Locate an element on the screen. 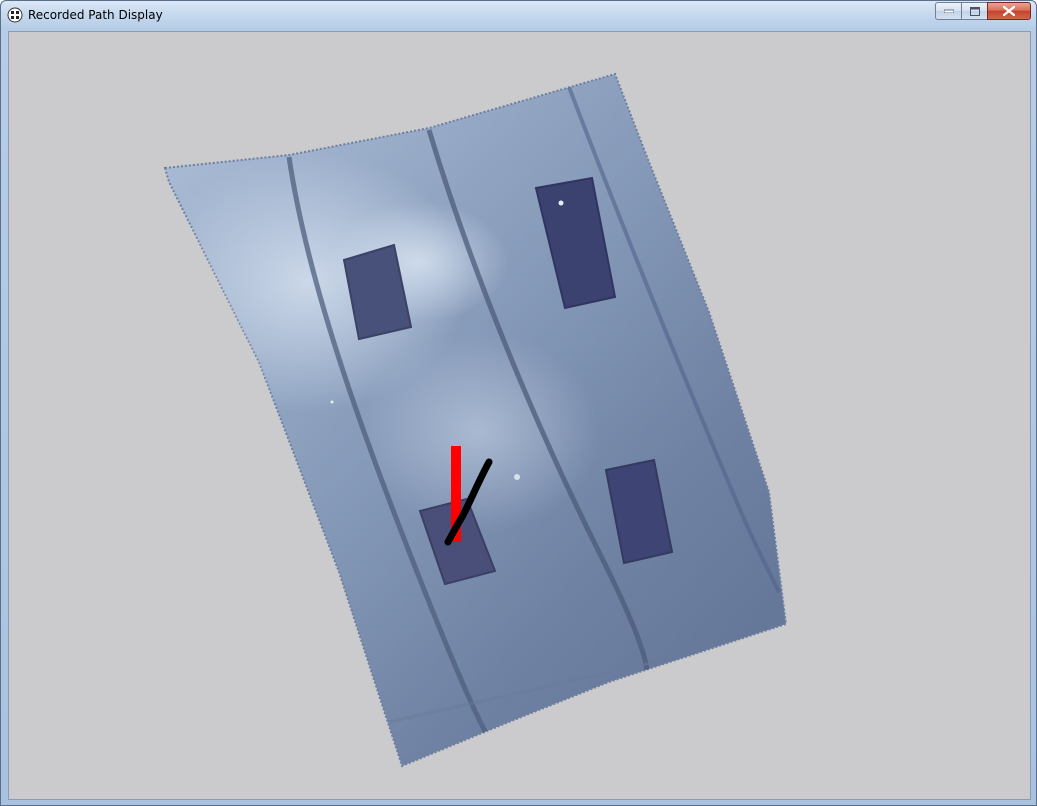 The image size is (1037, 806). close-icon is located at coordinates (1009, 11).